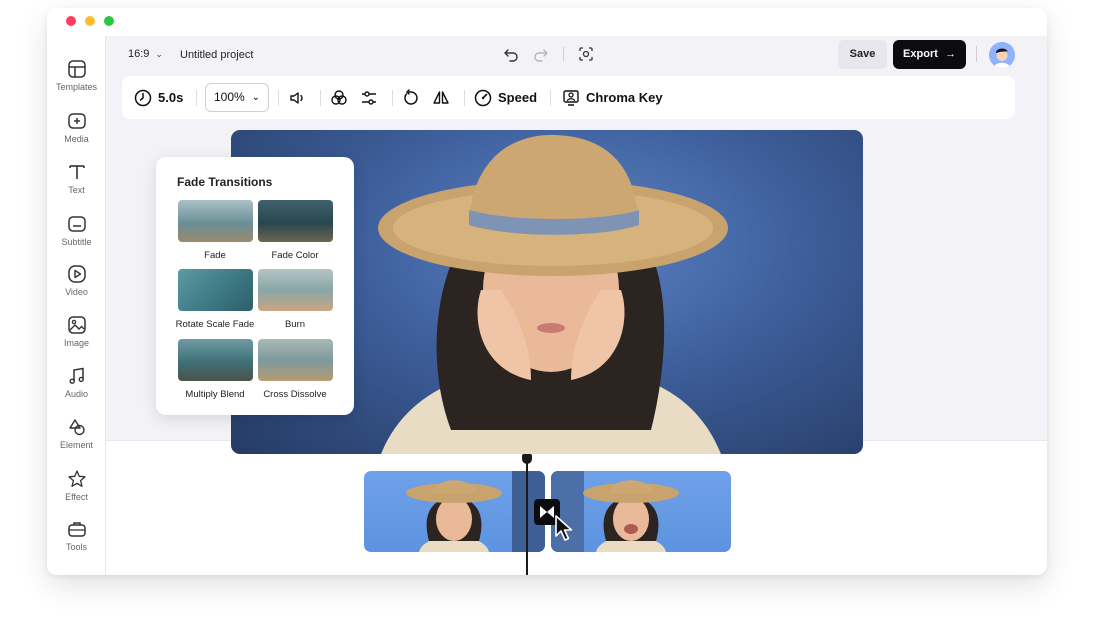 Image resolution: width=1094 pixels, height=635 pixels. What do you see at coordinates (145, 54) in the screenshot?
I see `aspect-ratio-select: 16:9 ⌄` at bounding box center [145, 54].